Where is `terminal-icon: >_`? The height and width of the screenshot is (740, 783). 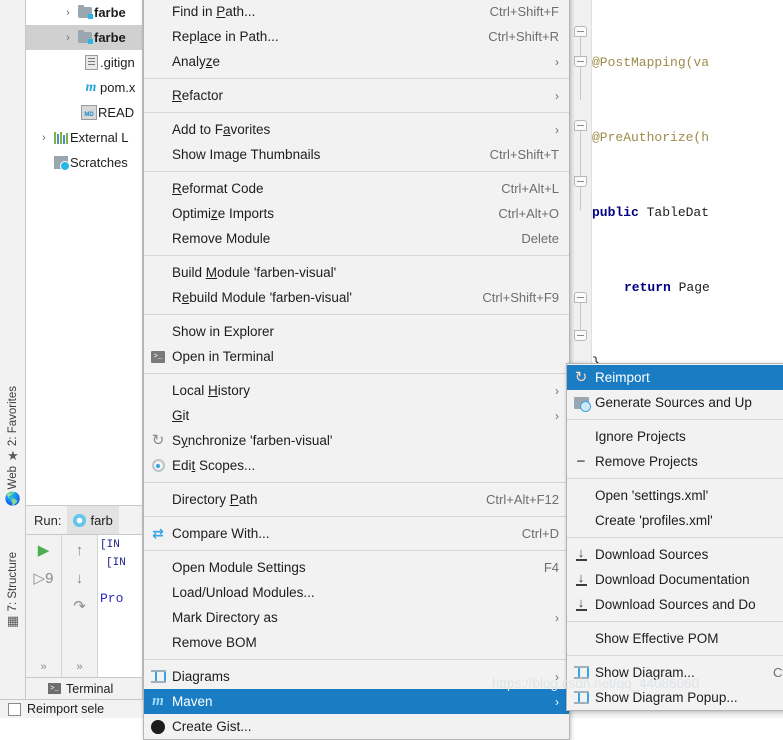 terminal-icon: >_ is located at coordinates (158, 356).